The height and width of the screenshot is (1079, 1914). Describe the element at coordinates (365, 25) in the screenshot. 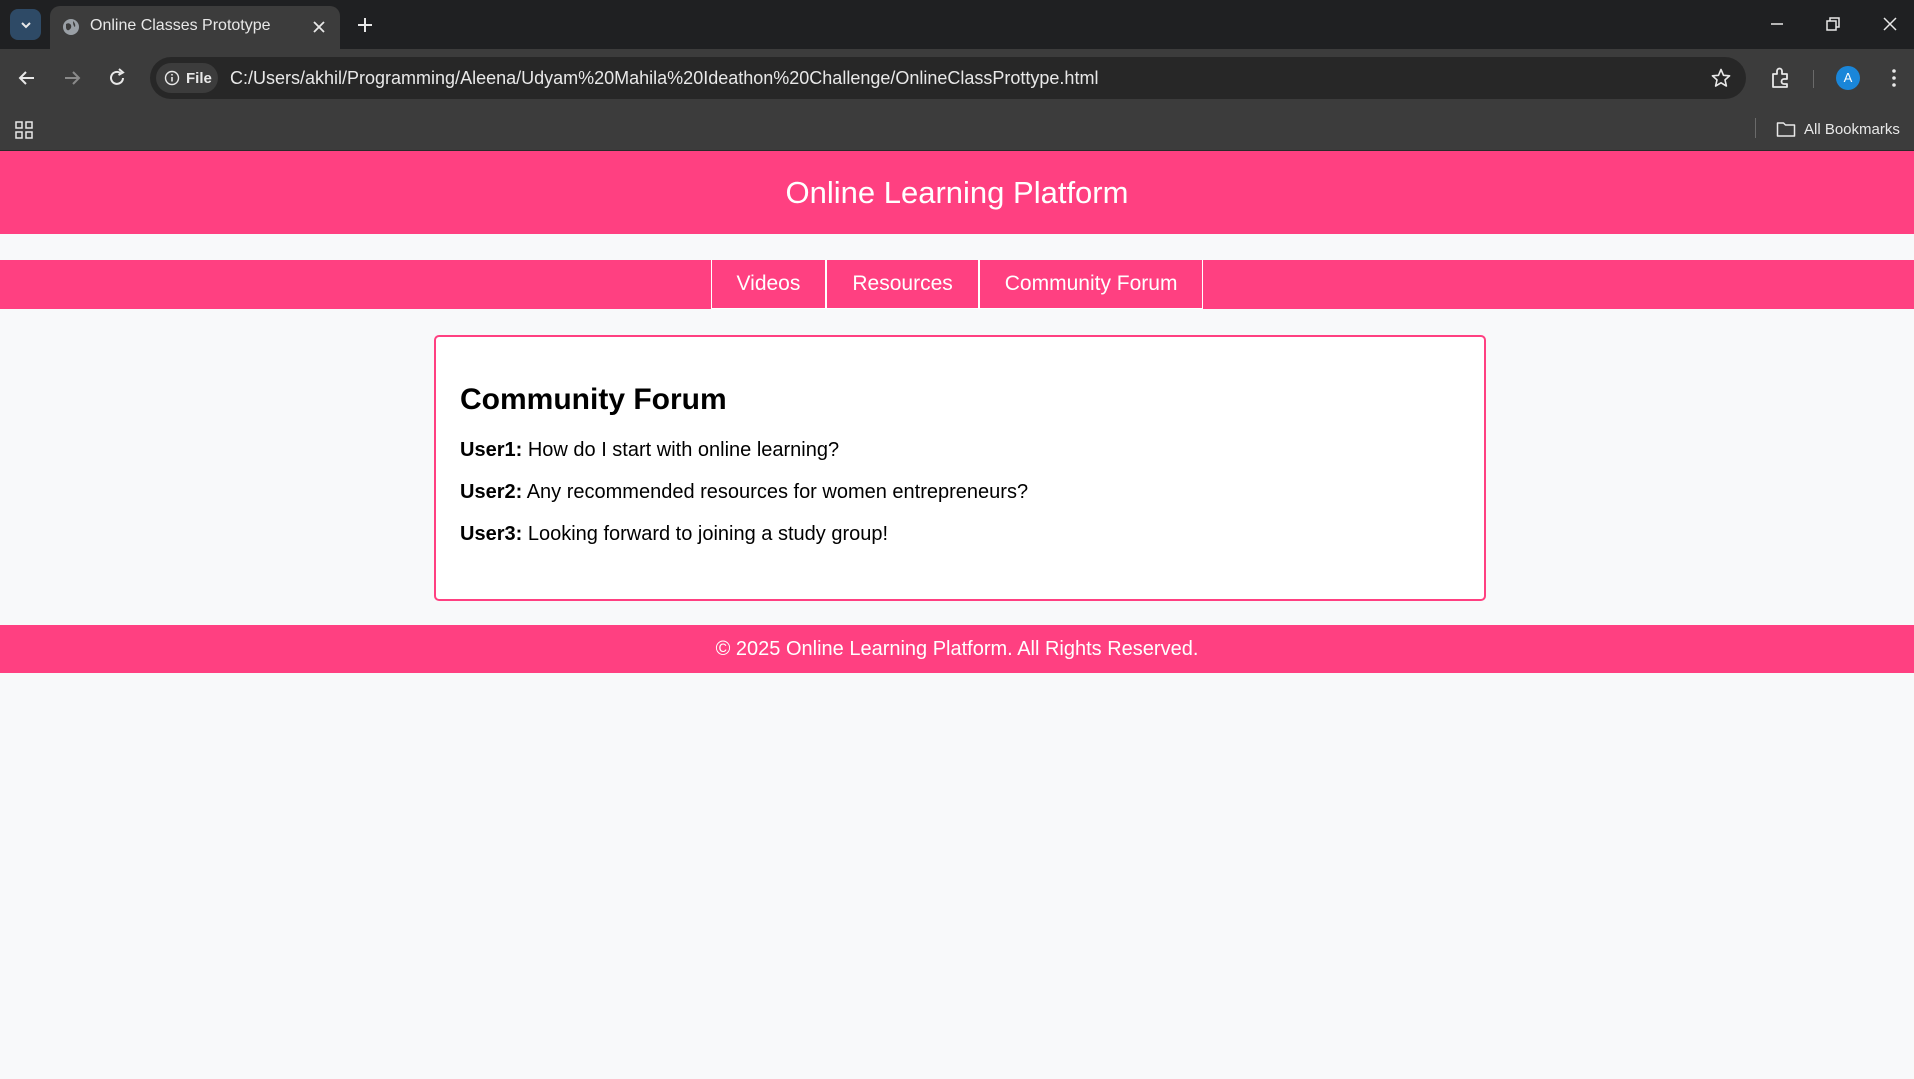

I see `plus-icon` at that location.